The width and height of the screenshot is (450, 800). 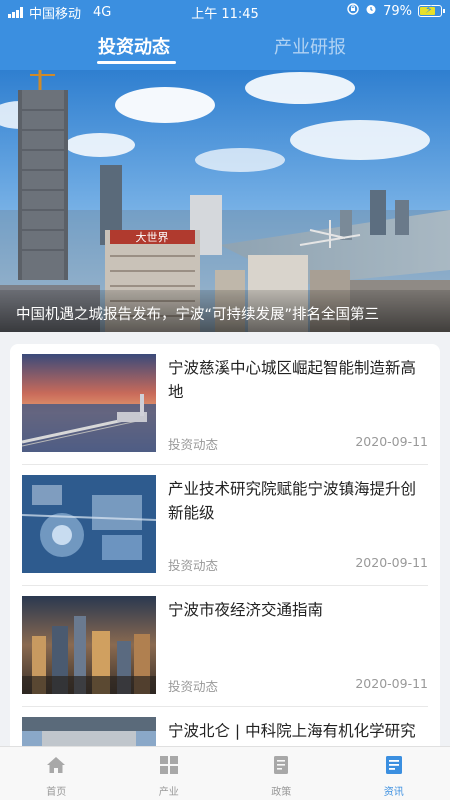 What do you see at coordinates (225, 404) in the screenshot?
I see `news-item: 宁波慈溪中心城区崛起智能制造新高地 投资动态 2020-09-11` at bounding box center [225, 404].